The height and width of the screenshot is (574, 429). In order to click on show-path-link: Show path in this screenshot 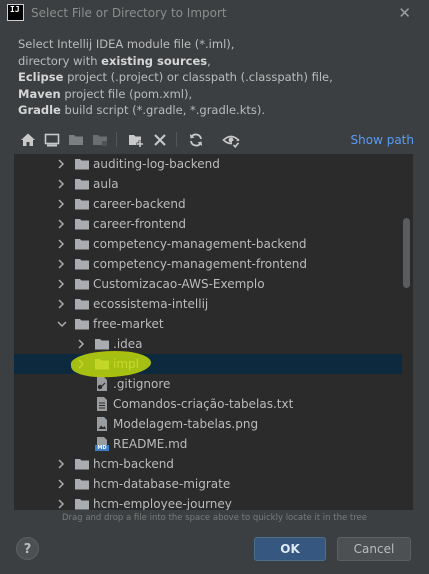, I will do `click(382, 140)`.